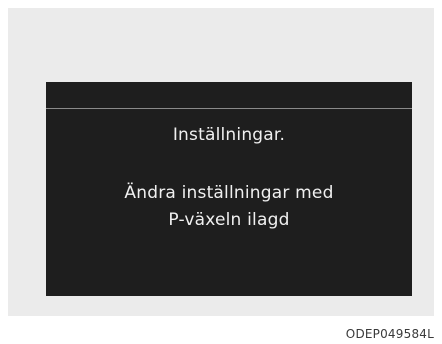  I want to click on display-title: Inställningar., so click(229, 135).